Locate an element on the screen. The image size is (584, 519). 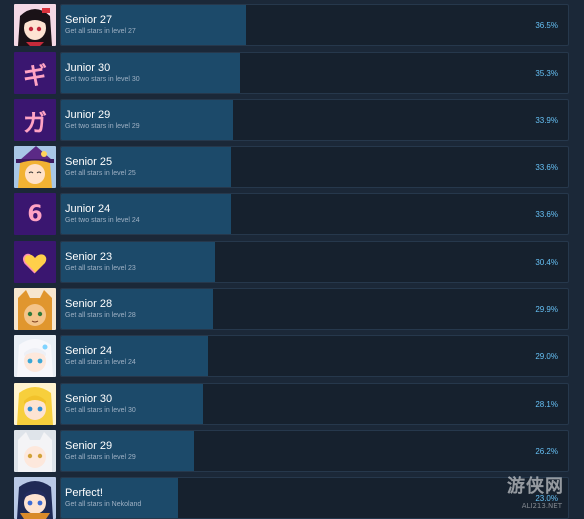
achievement-description: Get all stars in Nekoland is located at coordinates (103, 504).